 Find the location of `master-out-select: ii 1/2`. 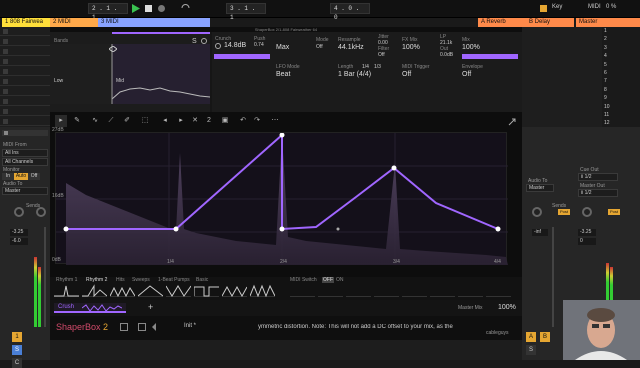

master-out-select: ii 1/2 is located at coordinates (598, 193).